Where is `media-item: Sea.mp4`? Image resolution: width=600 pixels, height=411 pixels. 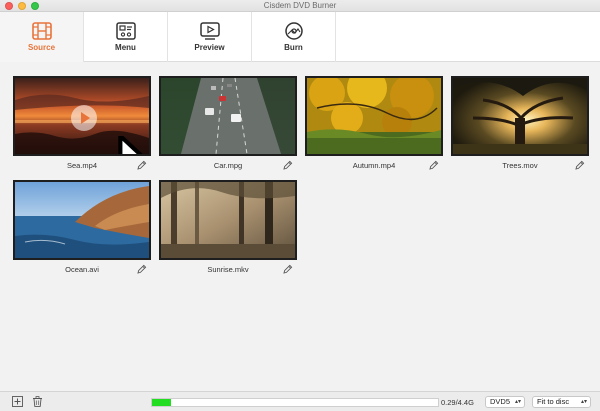
media-item: Sea.mp4 is located at coordinates (82, 126).